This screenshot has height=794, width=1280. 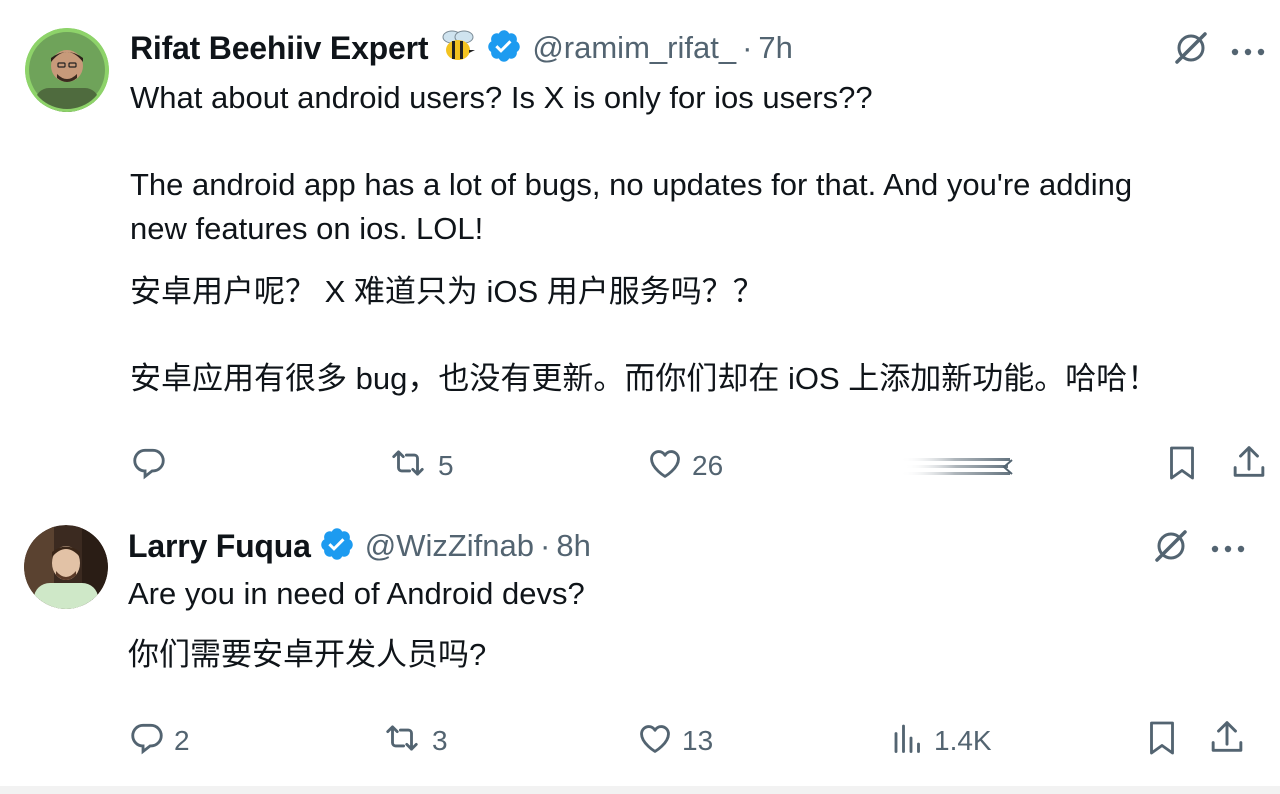 I want to click on tweet-header: Rifat Beehiiv Expert @ramim_rifat_ · 7h, so click(x=461, y=48).